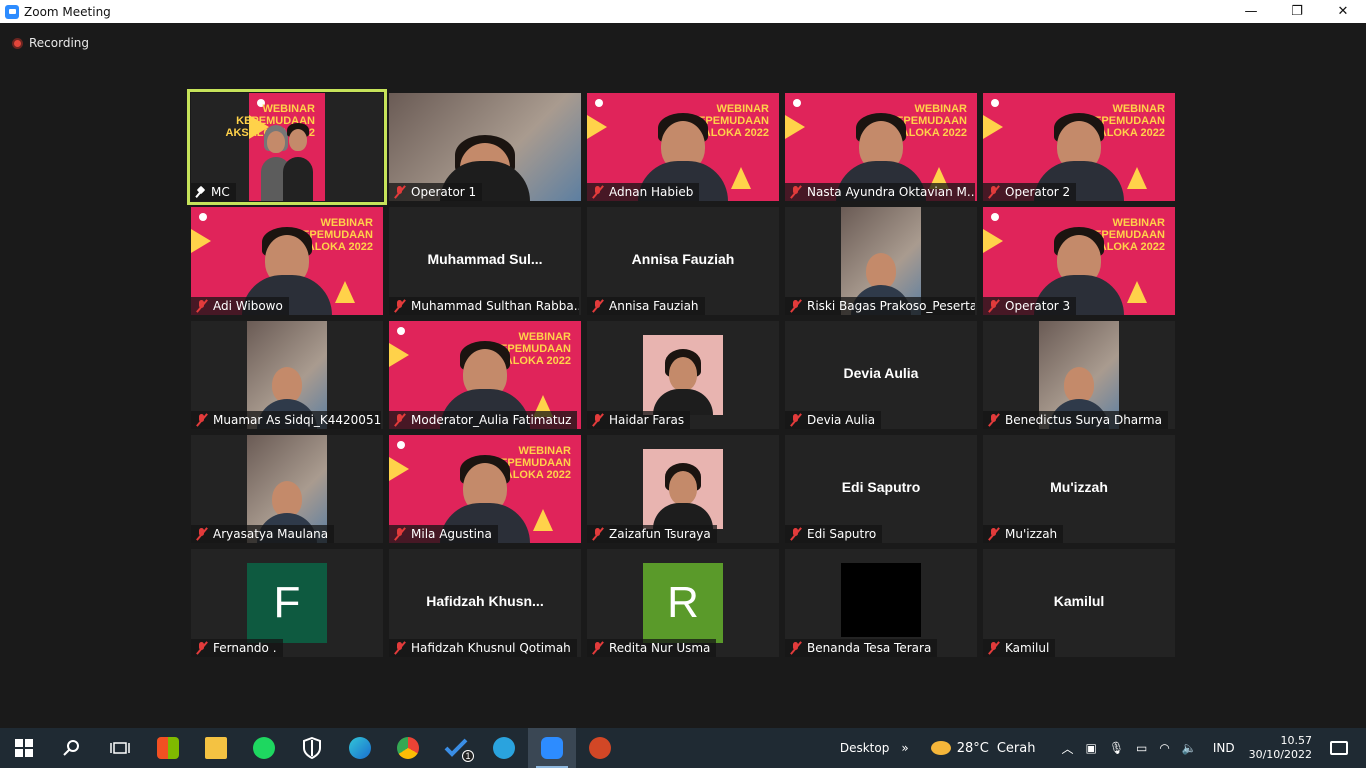 Image resolution: width=1366 pixels, height=768 pixels. What do you see at coordinates (1116, 748) in the screenshot?
I see `microphone-icon: 🎙` at bounding box center [1116, 748].